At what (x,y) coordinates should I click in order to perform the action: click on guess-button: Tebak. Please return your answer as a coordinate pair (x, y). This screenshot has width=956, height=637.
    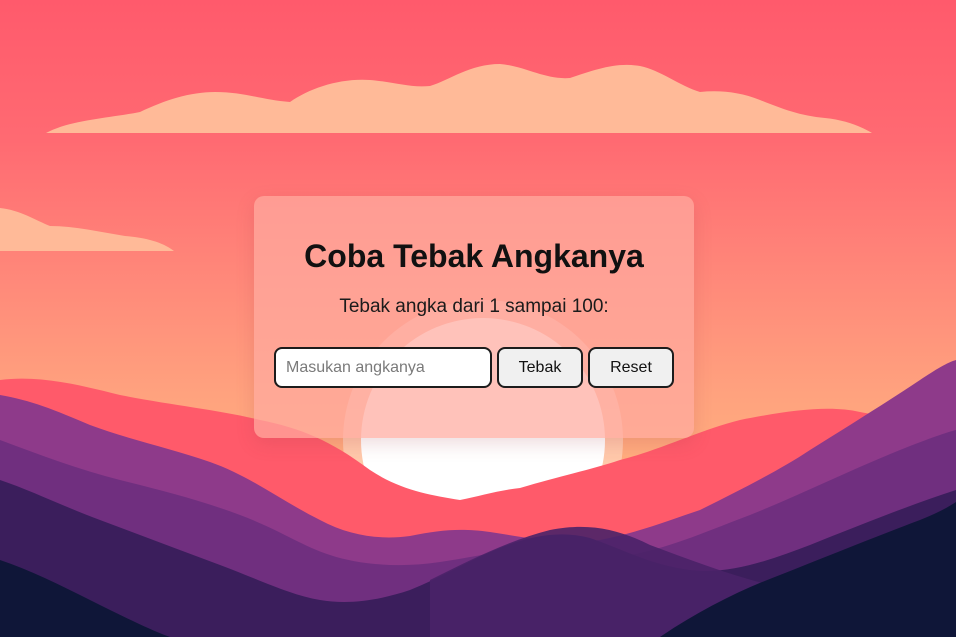
    Looking at the image, I should click on (540, 367).